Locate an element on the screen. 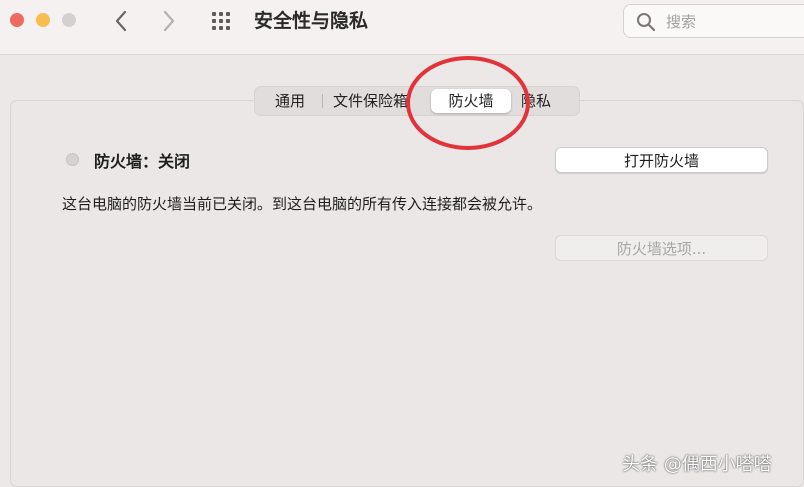  chevron-right-icon is located at coordinates (169, 21).